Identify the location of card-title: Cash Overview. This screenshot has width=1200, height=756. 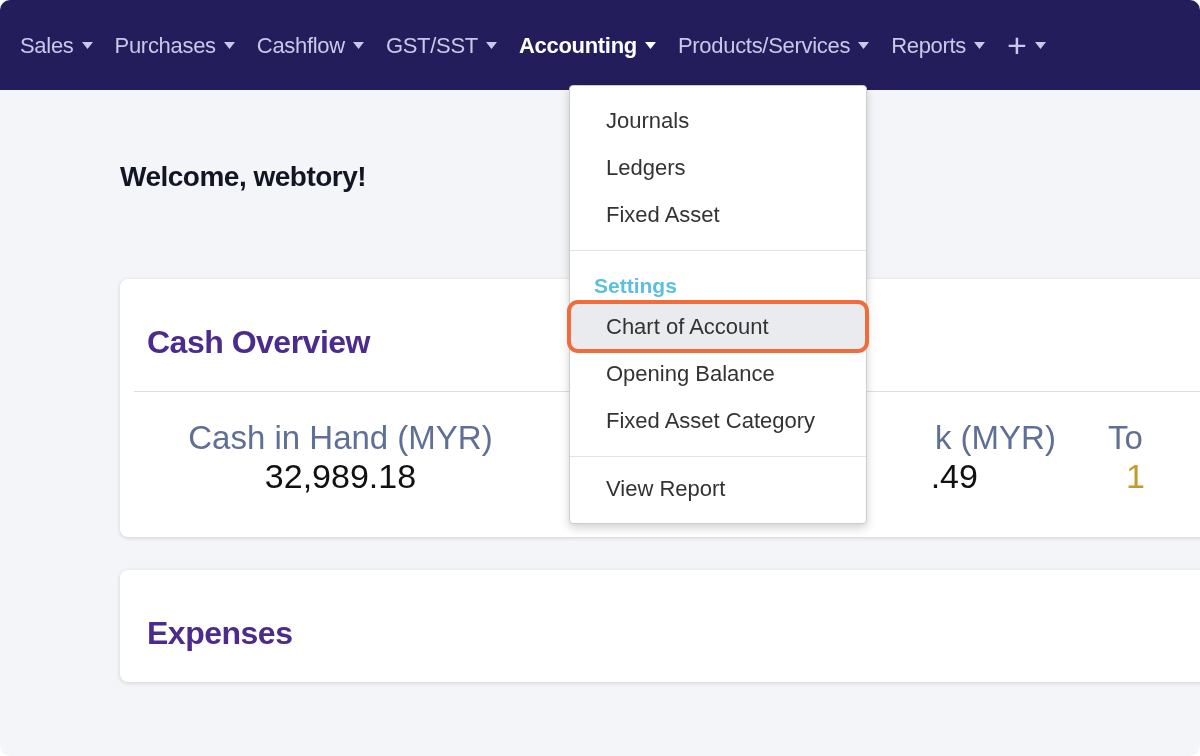
(258, 341).